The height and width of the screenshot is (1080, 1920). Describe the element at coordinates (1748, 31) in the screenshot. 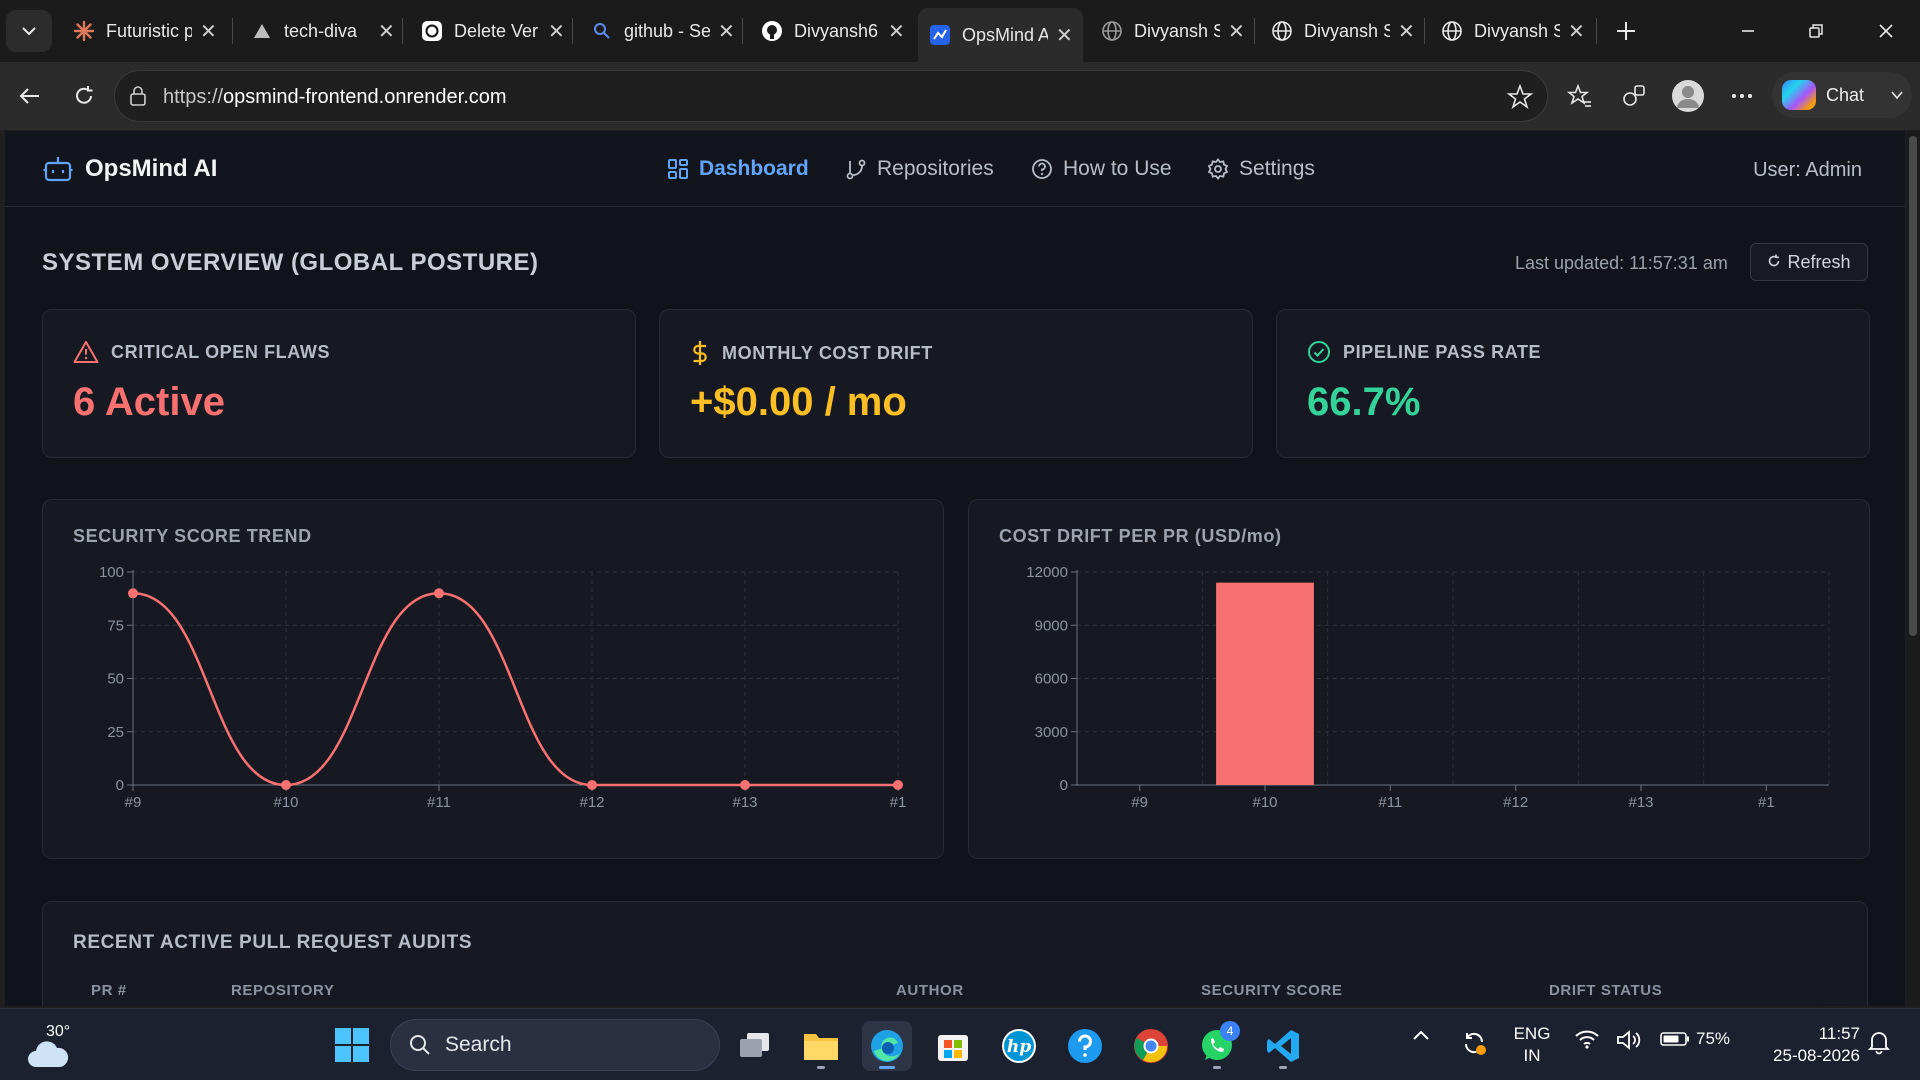

I see `minimize-button` at that location.